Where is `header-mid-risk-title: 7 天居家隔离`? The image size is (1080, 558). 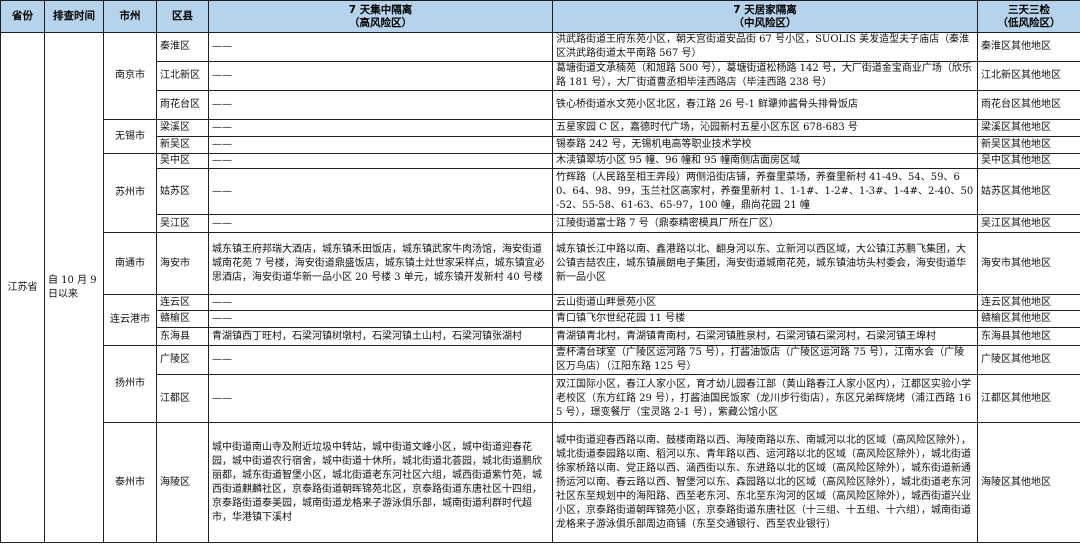
header-mid-risk-title: 7 天居家隔离 is located at coordinates (765, 9).